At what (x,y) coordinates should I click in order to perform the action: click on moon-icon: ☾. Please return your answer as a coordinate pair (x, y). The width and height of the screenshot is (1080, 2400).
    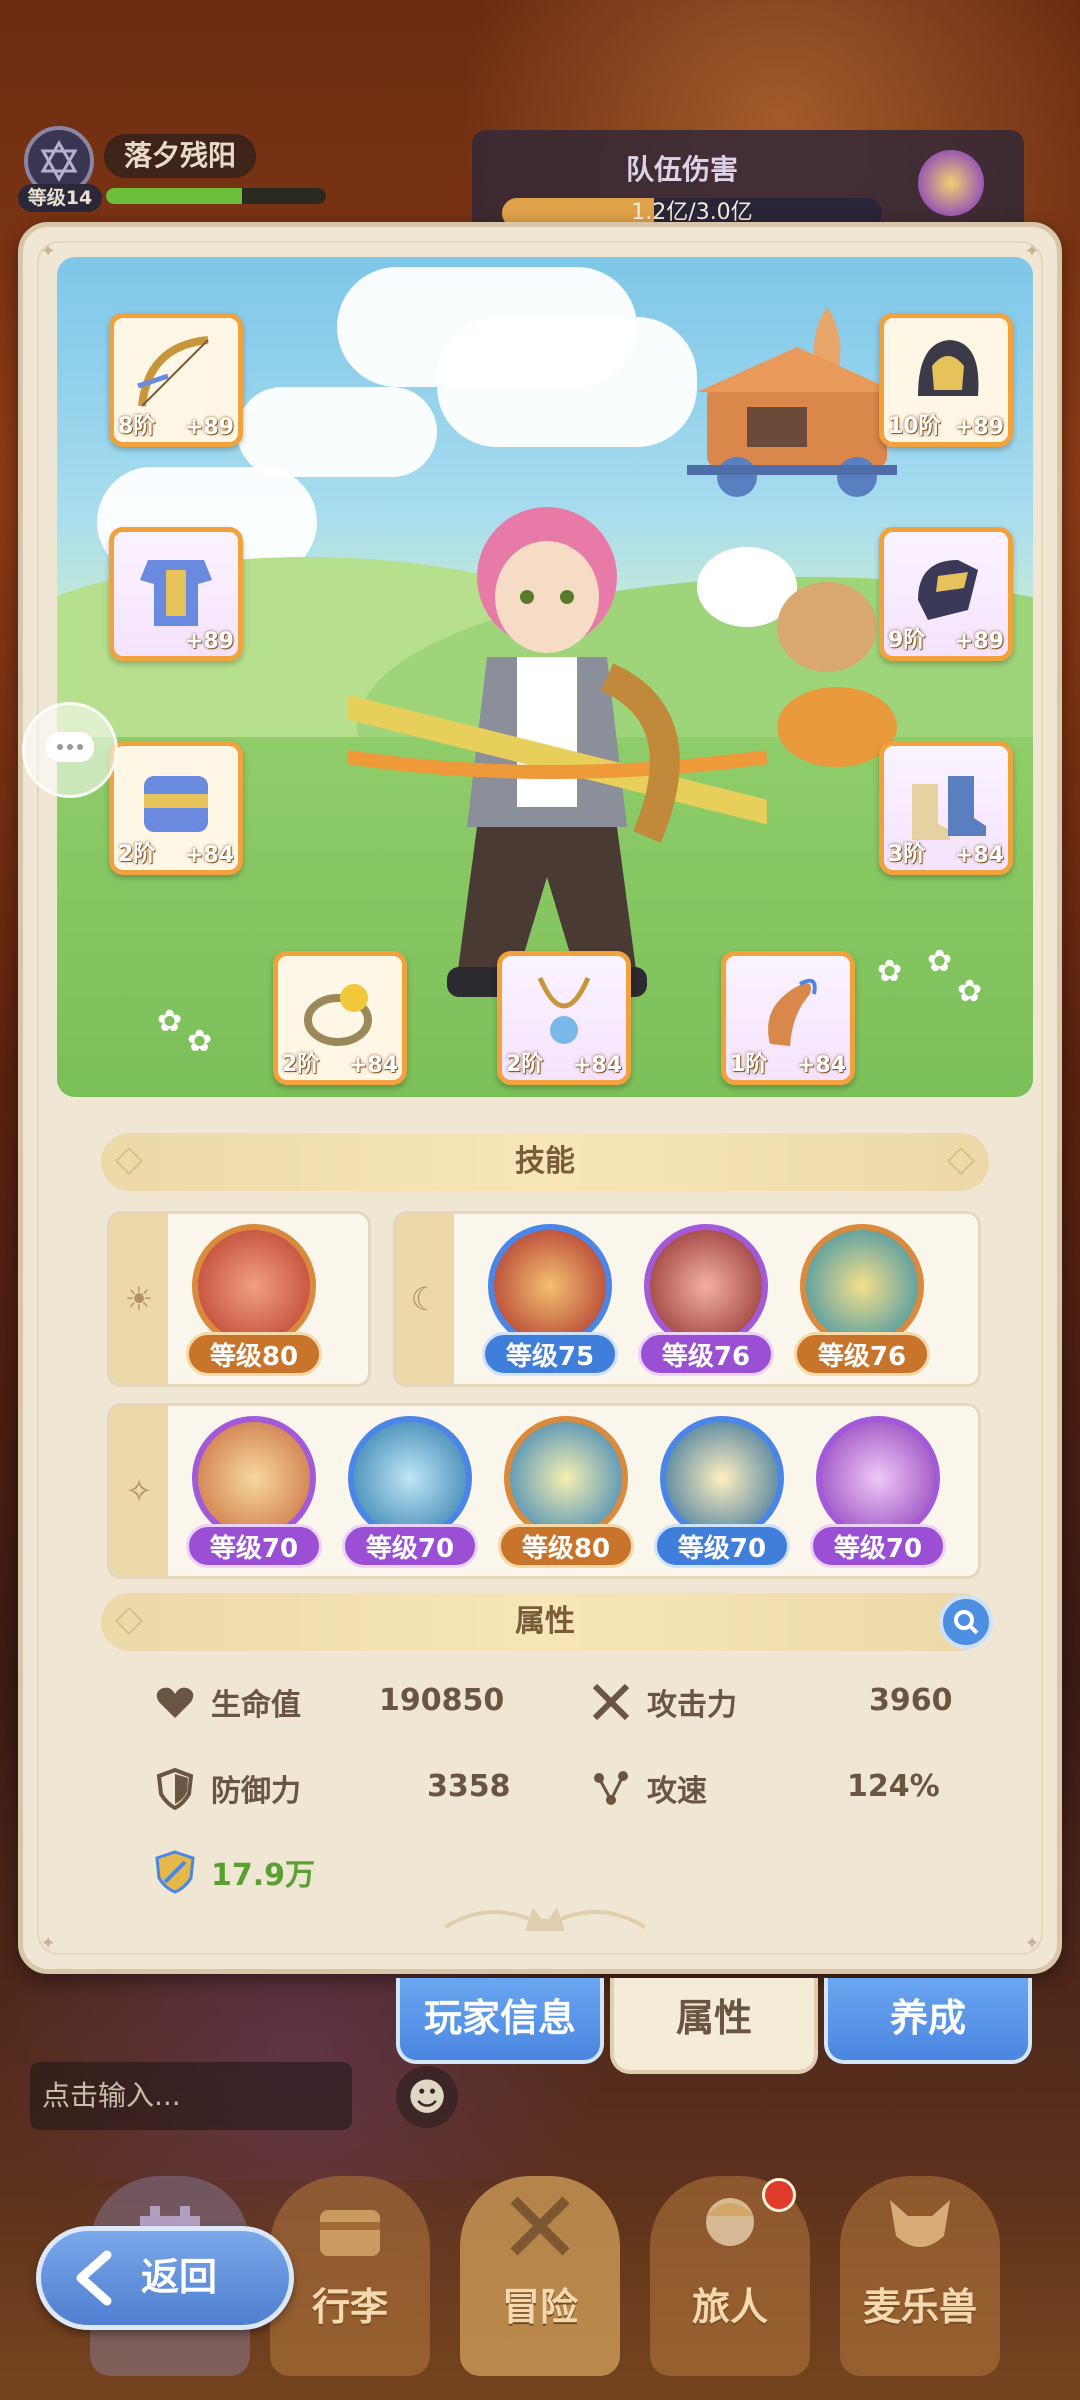
    Looking at the image, I should click on (425, 1299).